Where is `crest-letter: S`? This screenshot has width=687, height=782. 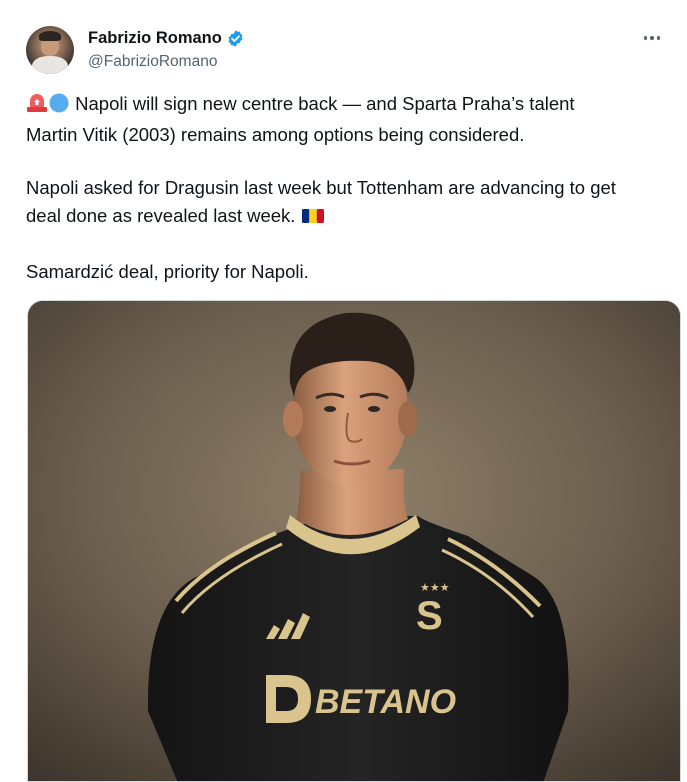
crest-letter: S is located at coordinates (429, 616).